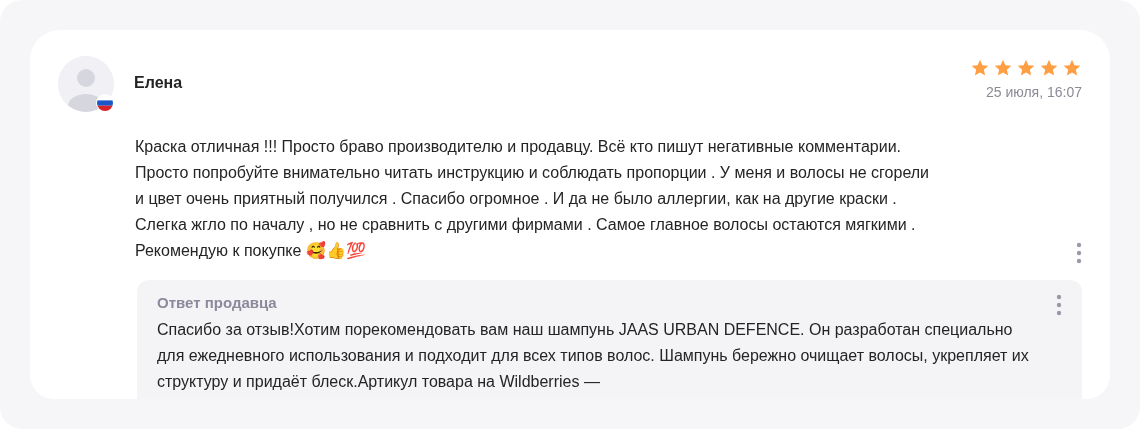 The height and width of the screenshot is (429, 1140). What do you see at coordinates (158, 83) in the screenshot?
I see `author-name: Елена` at bounding box center [158, 83].